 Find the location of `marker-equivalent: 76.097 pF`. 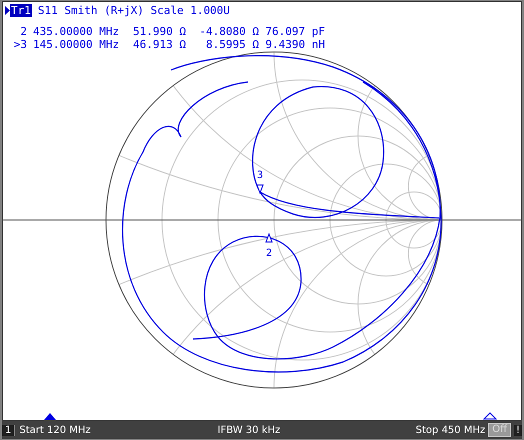

marker-equivalent: 76.097 pF is located at coordinates (295, 31).